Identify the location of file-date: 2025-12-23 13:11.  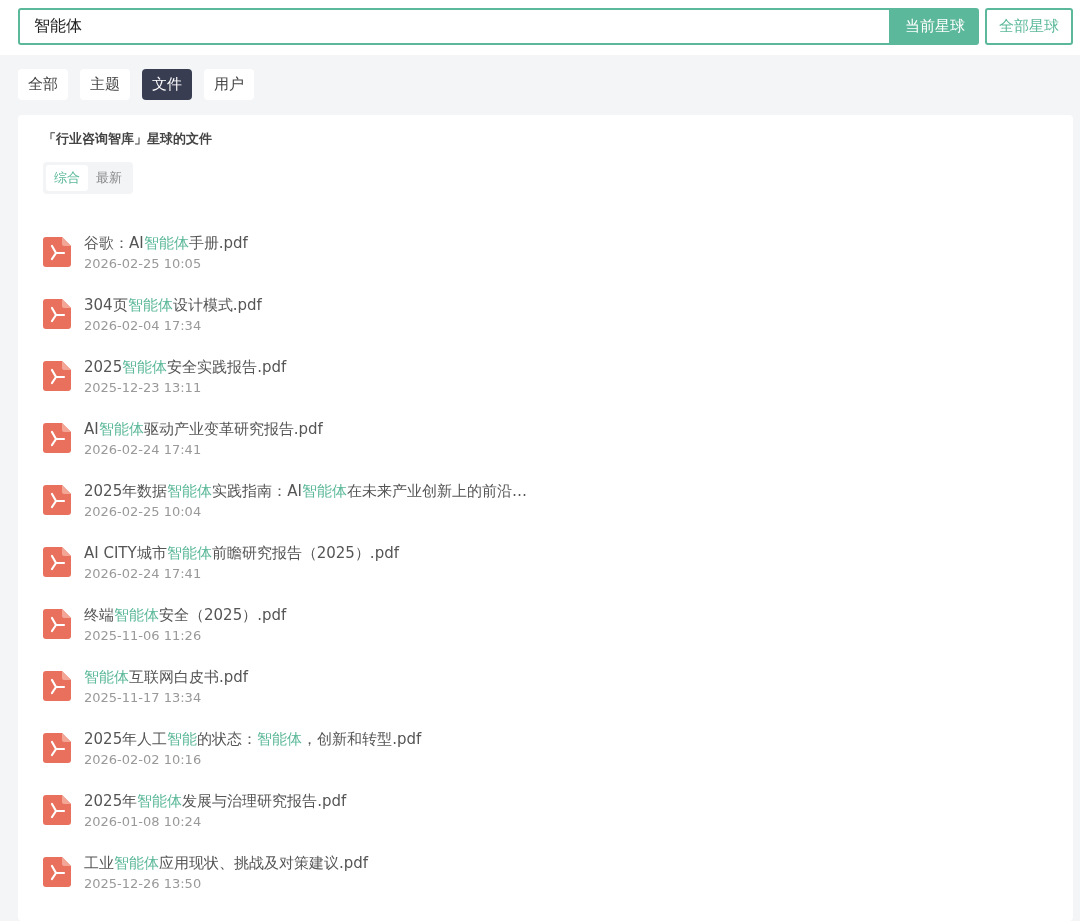
(143, 387).